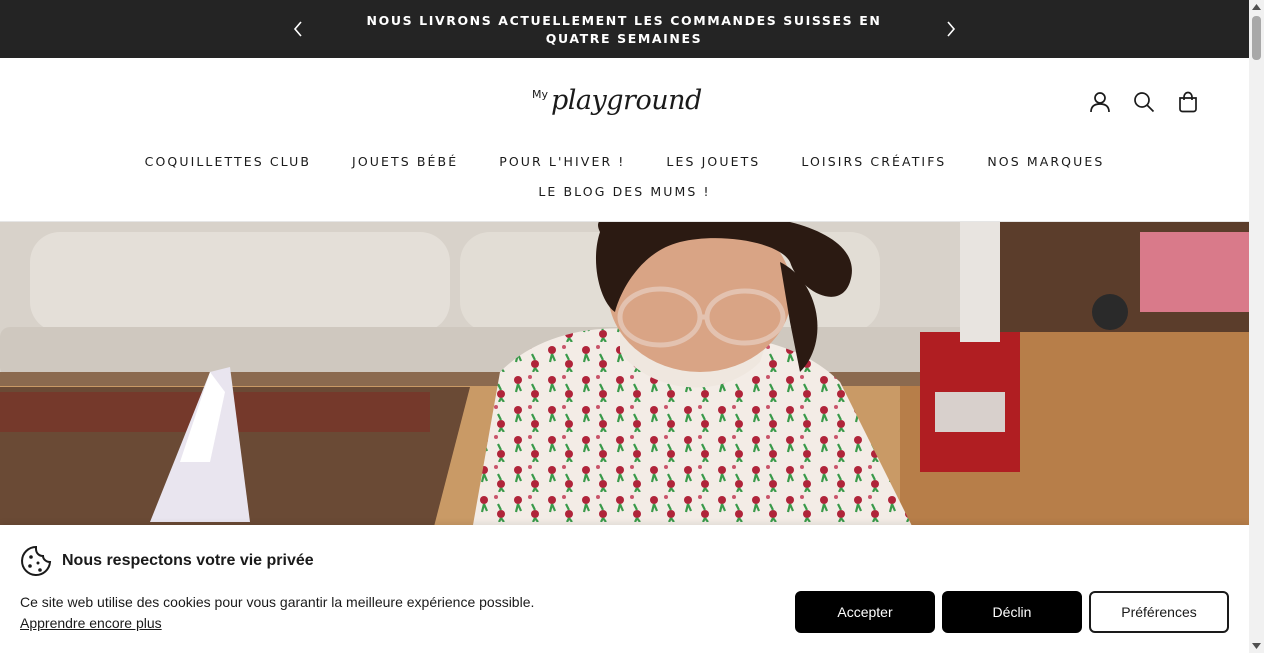  I want to click on logo-main-text: playground, so click(626, 101).